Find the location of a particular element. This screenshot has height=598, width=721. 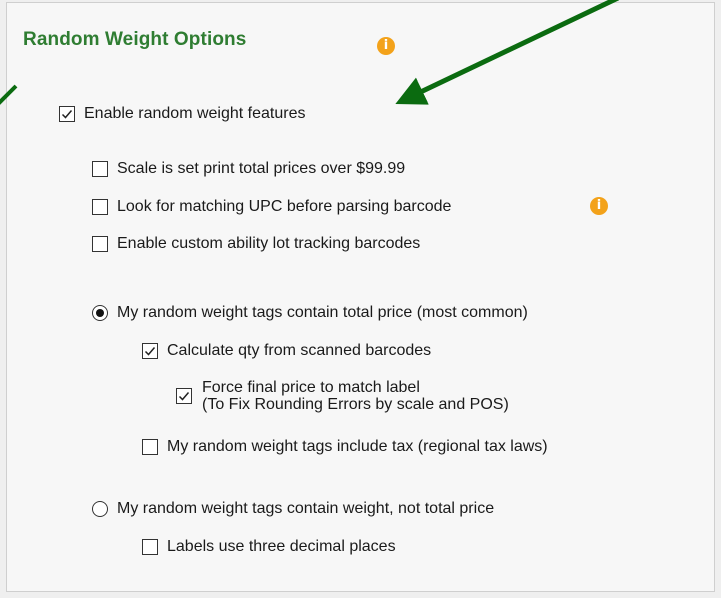

force-final-price-line1: Force final price to match label is located at coordinates (311, 387).